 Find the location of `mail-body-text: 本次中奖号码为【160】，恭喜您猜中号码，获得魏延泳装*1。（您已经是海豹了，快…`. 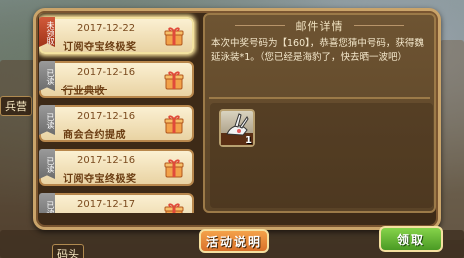

mail-body-text: 本次中奖号码为【160】，恭喜您猜中号码，获得魏延泳装*1。（您已经是海豹了，快… is located at coordinates (317, 50).